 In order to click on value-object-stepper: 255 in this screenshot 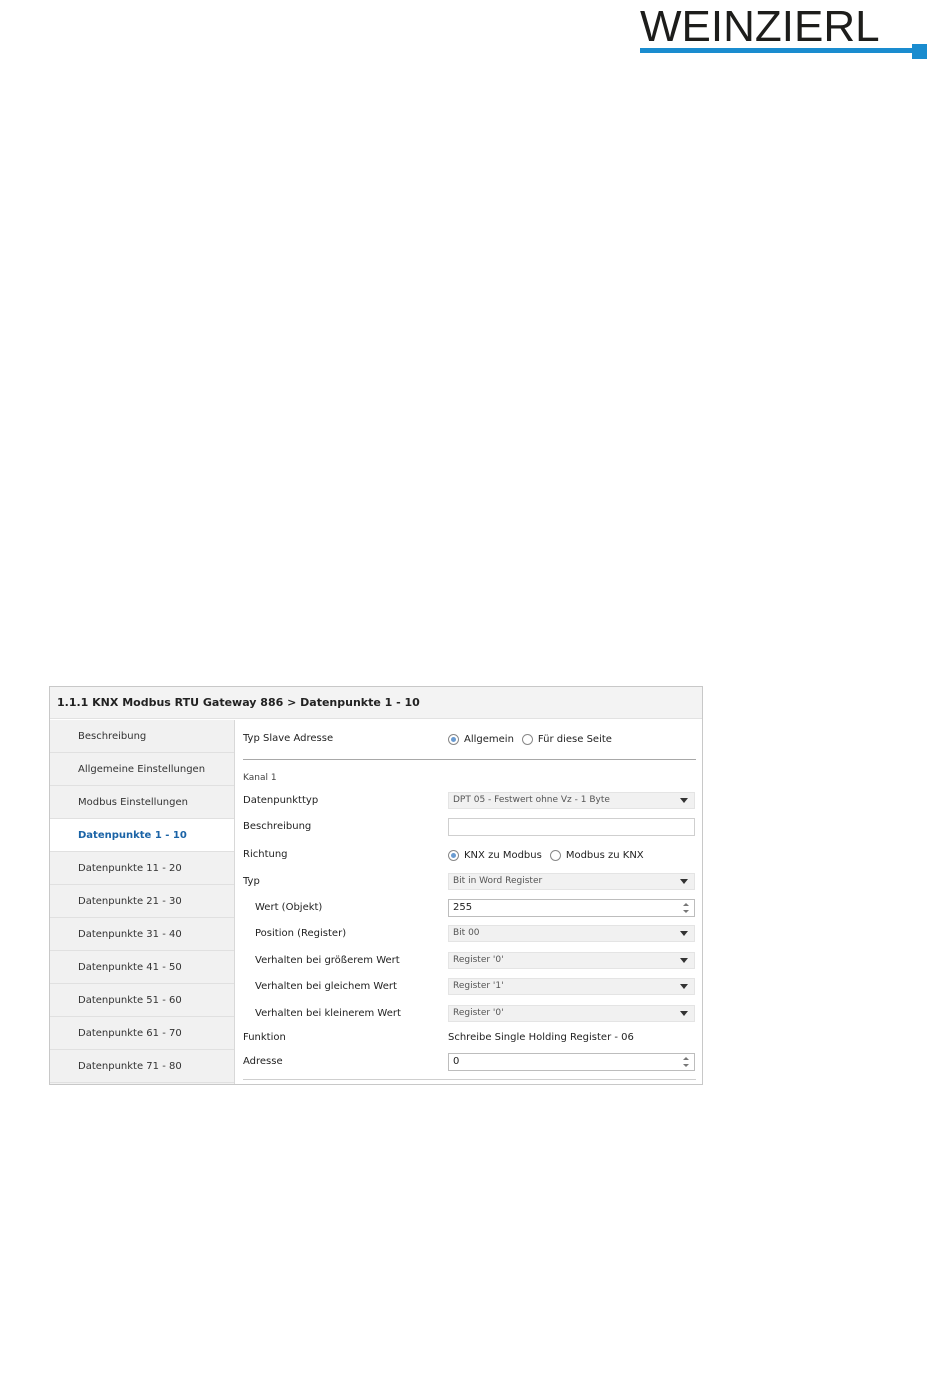, I will do `click(571, 908)`.